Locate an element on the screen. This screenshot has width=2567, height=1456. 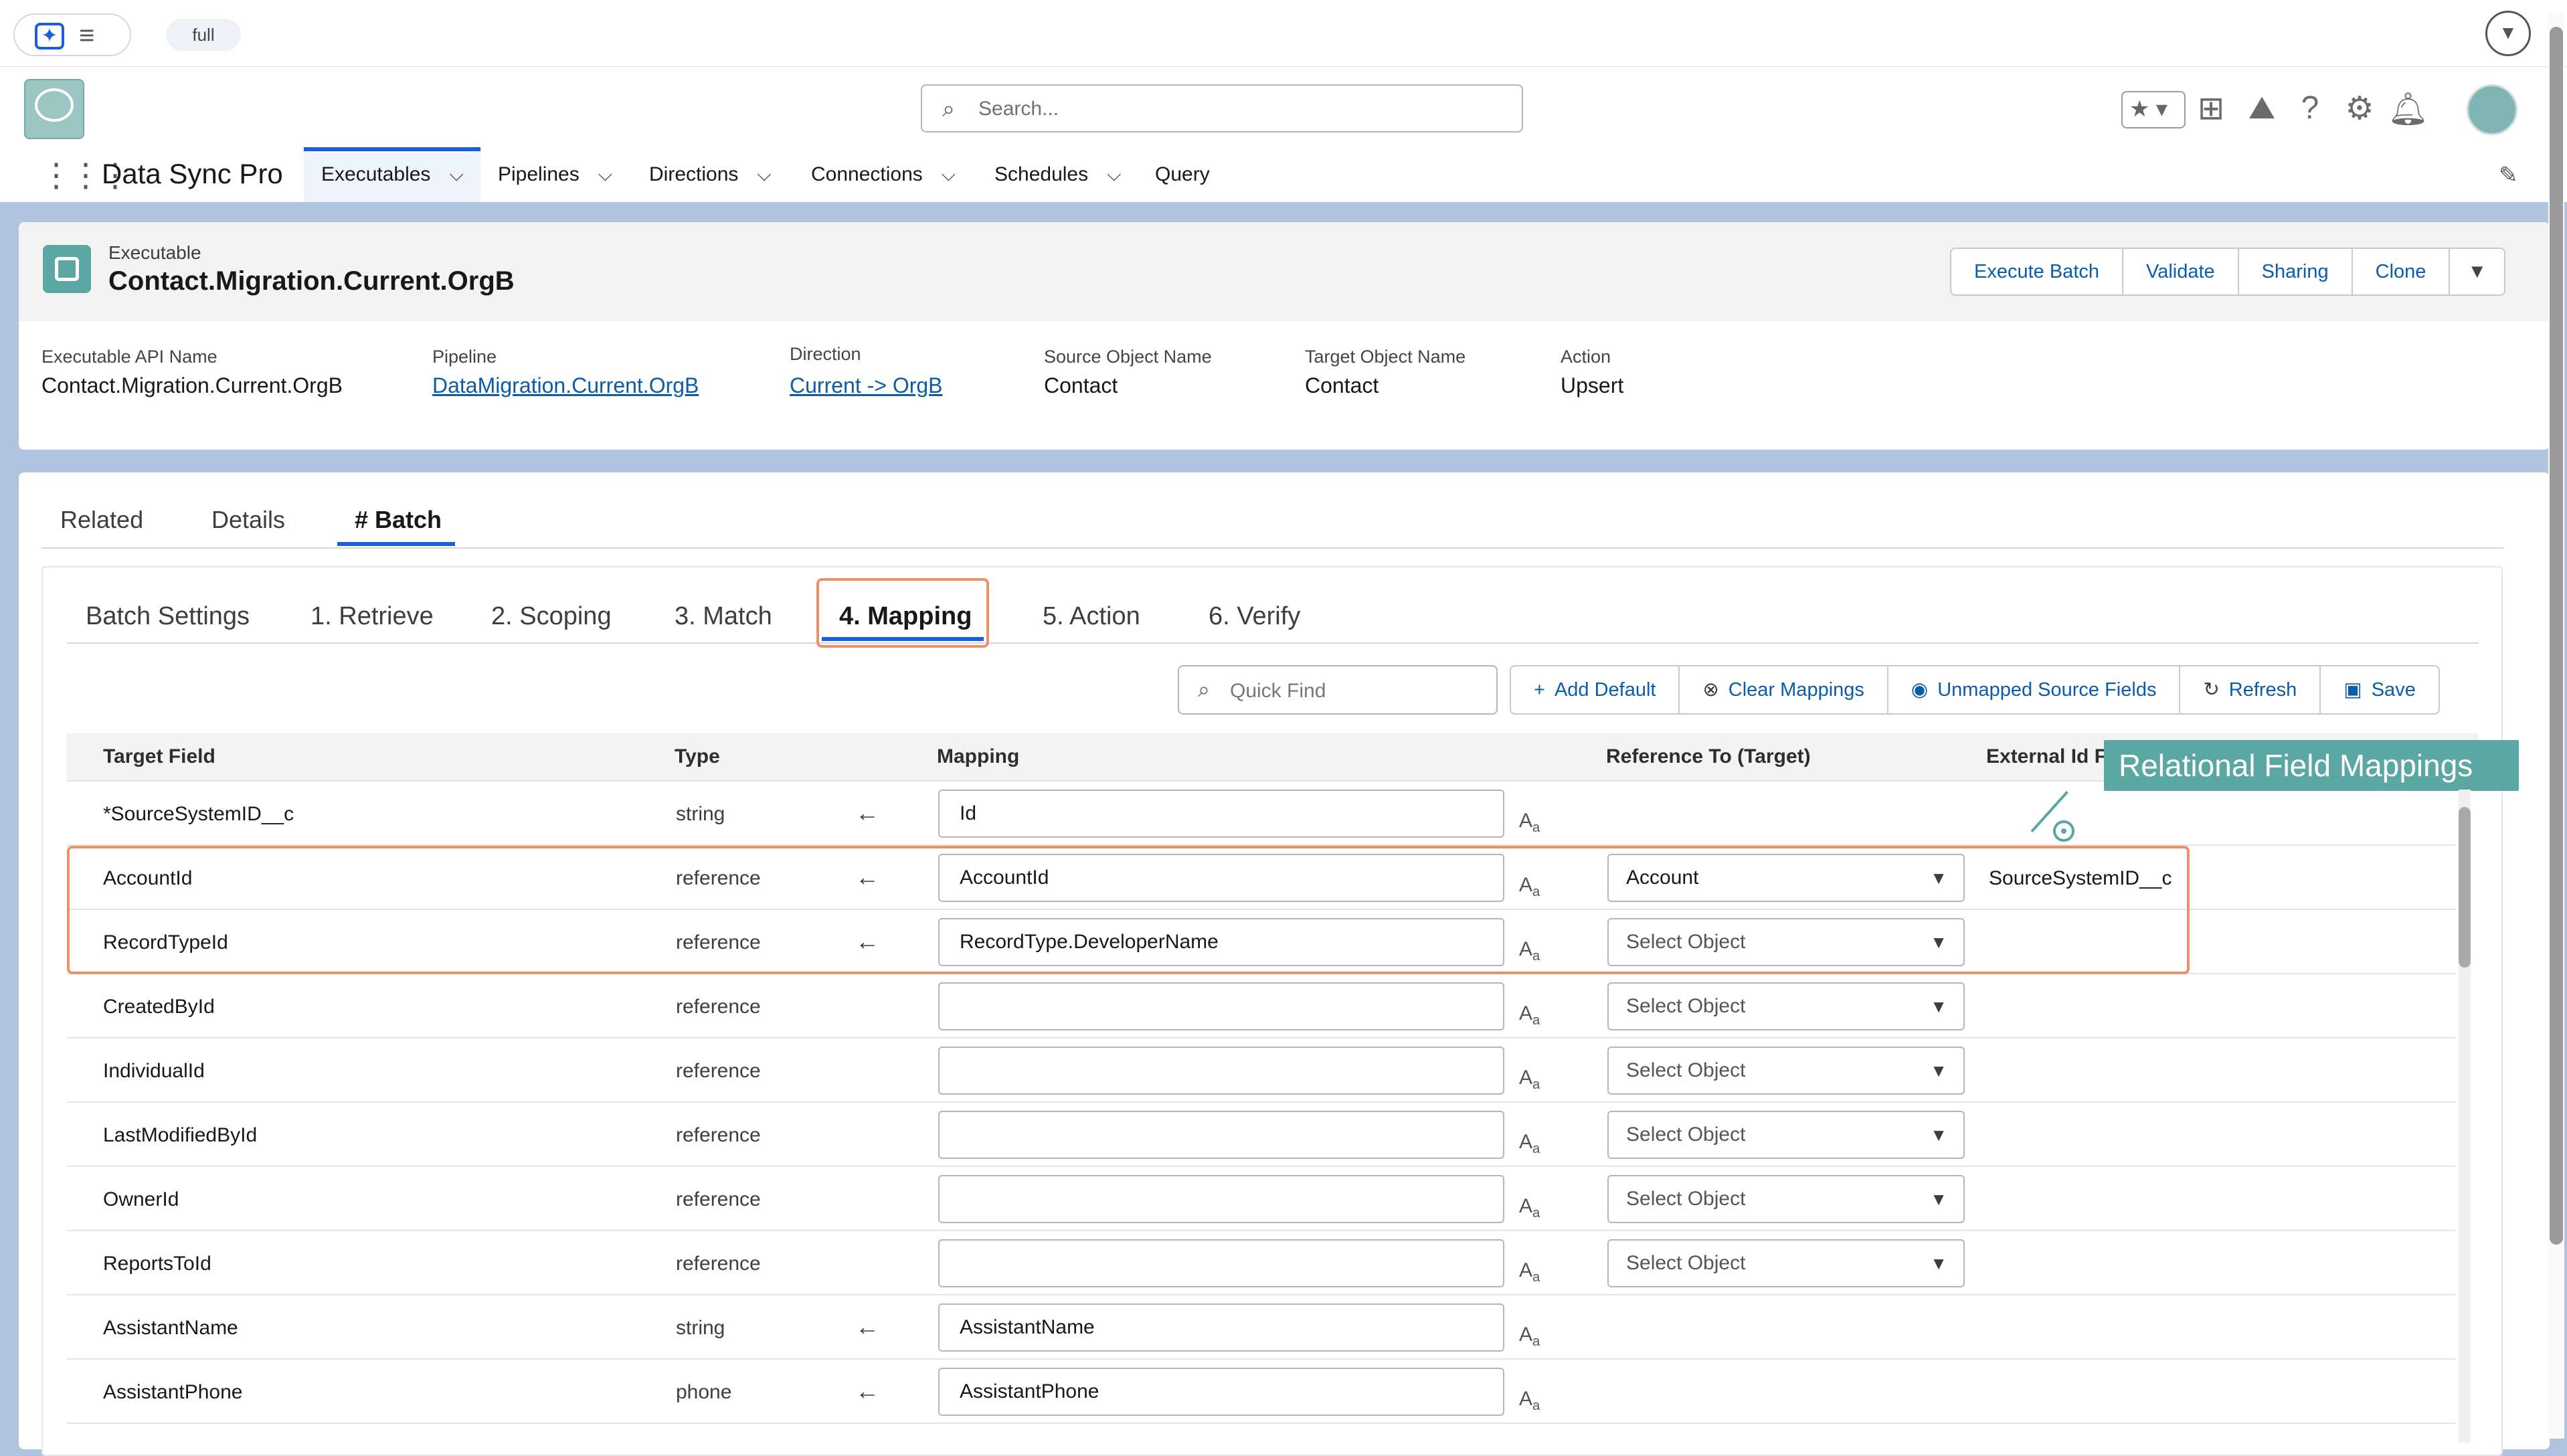
relational-mapping-highlight is located at coordinates (1129, 910).